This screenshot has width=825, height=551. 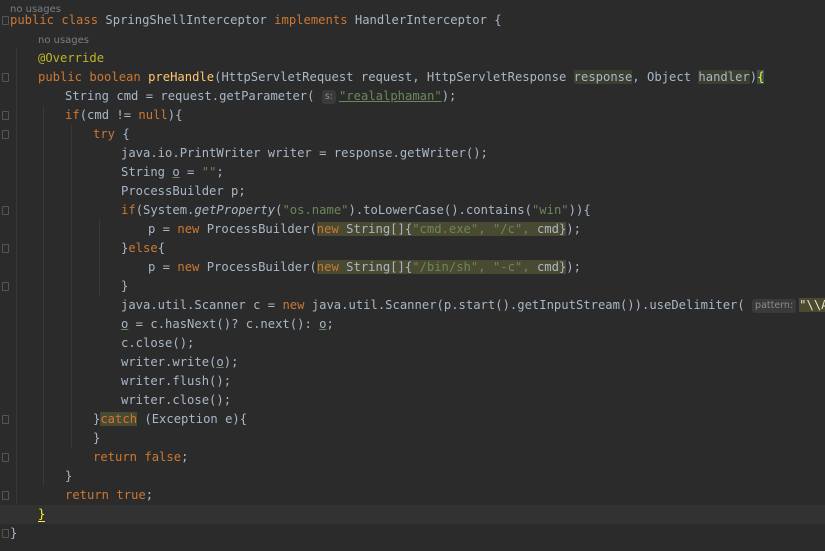 I want to click on code-token: =, so click(x=190, y=172).